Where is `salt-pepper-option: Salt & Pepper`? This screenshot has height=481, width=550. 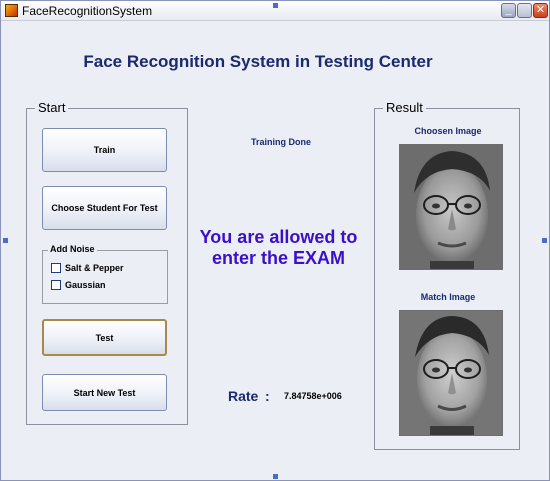
salt-pepper-option: Salt & Pepper is located at coordinates (87, 268).